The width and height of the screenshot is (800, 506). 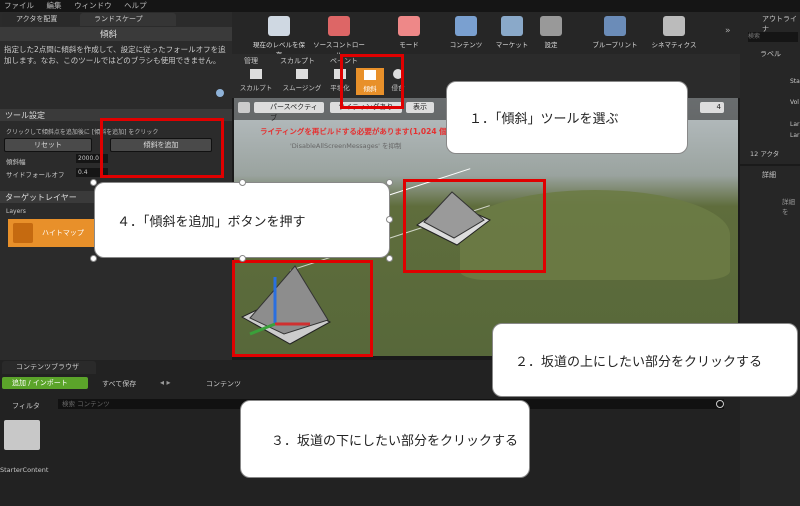 I want to click on blueprints-button: ブループリント, so click(x=615, y=34).